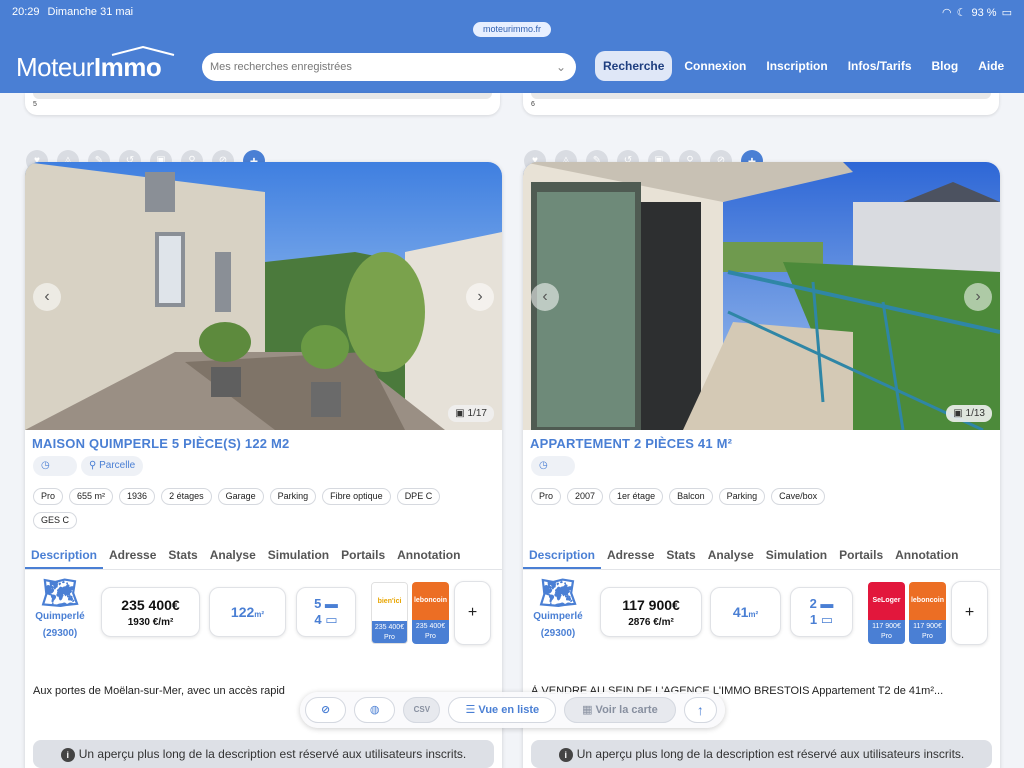  What do you see at coordinates (585, 496) in the screenshot?
I see `tag-year: 2007` at bounding box center [585, 496].